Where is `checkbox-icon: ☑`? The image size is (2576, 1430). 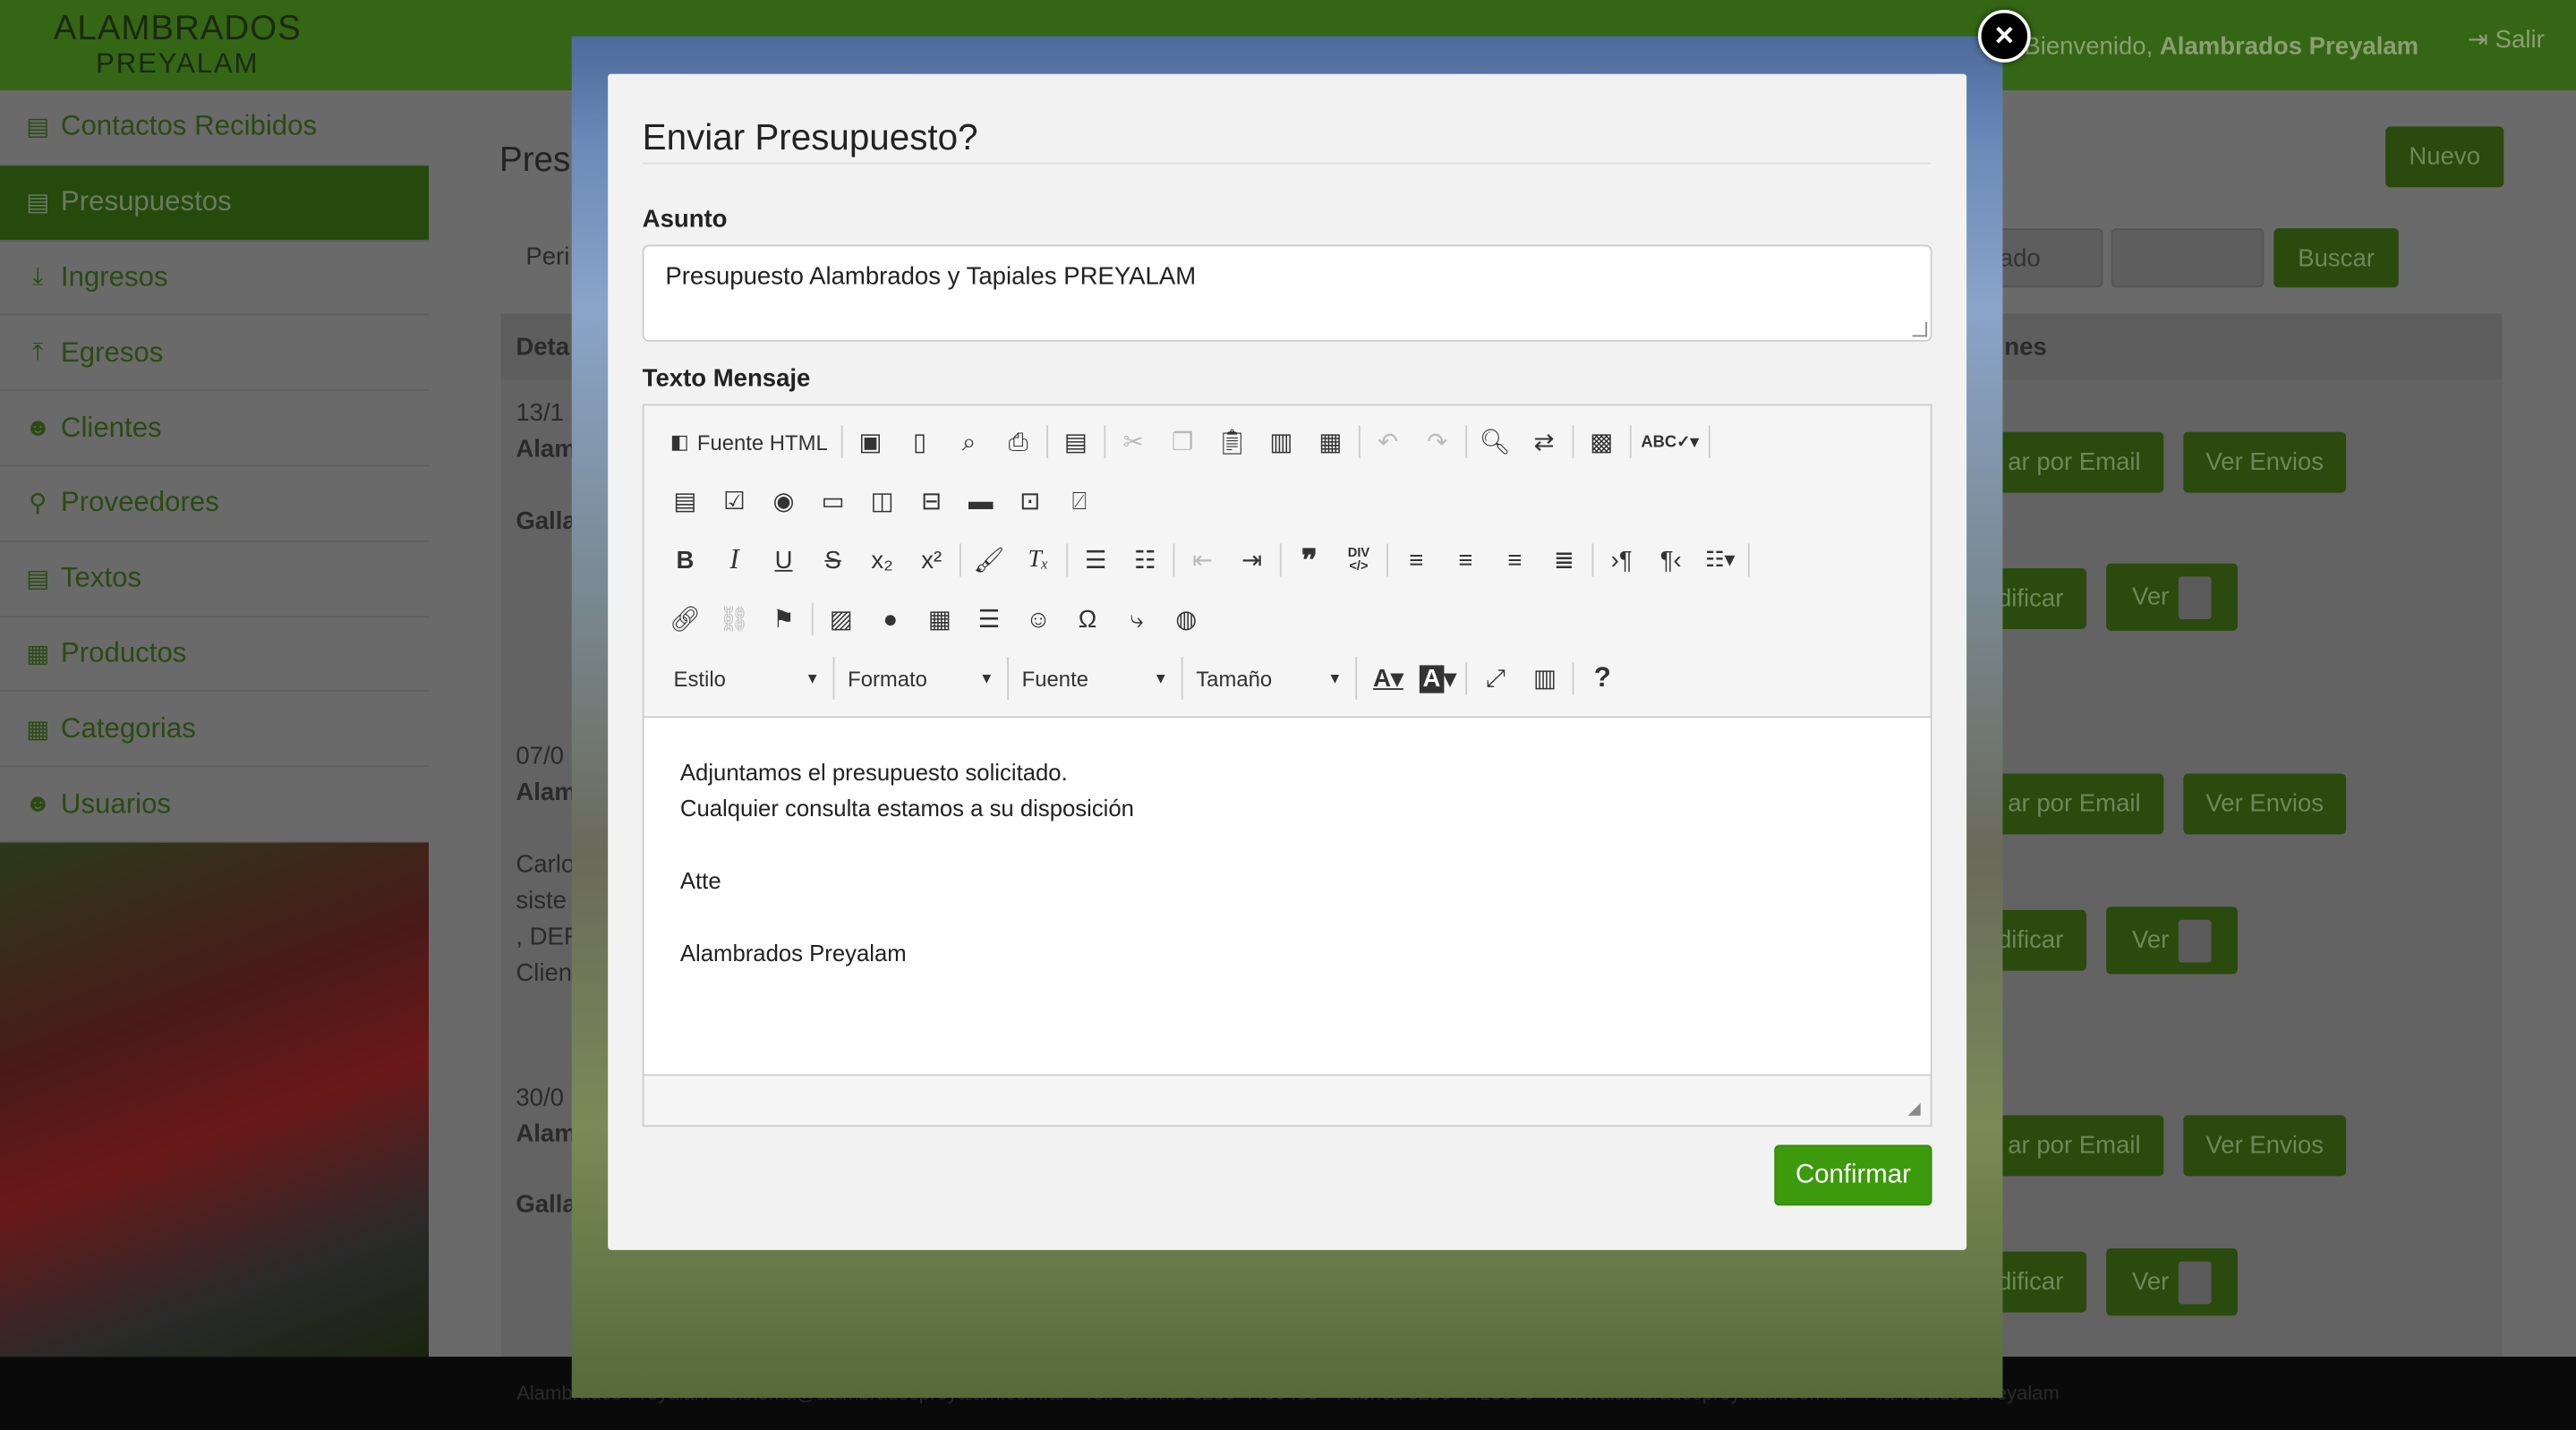 checkbox-icon: ☑ is located at coordinates (734, 501).